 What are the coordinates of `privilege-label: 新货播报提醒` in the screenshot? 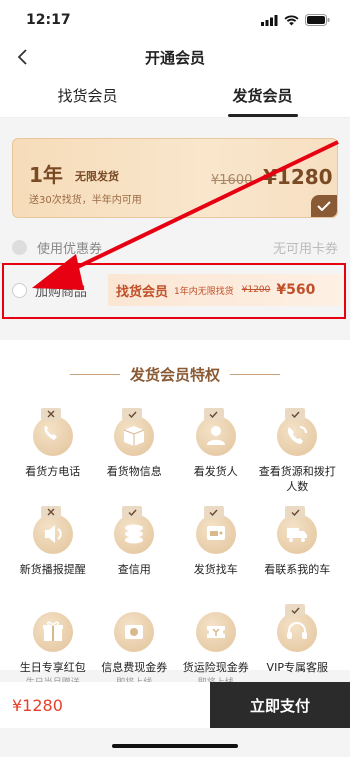 It's located at (52, 569).